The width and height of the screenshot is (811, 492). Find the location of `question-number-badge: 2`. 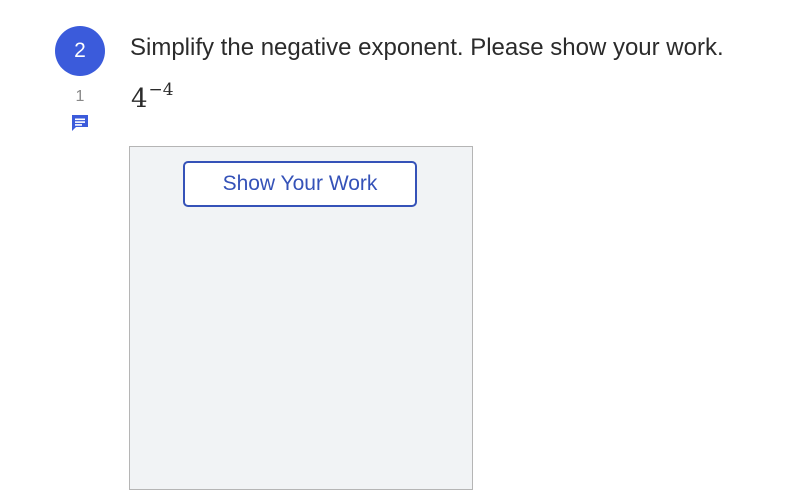

question-number-badge: 2 is located at coordinates (80, 51).